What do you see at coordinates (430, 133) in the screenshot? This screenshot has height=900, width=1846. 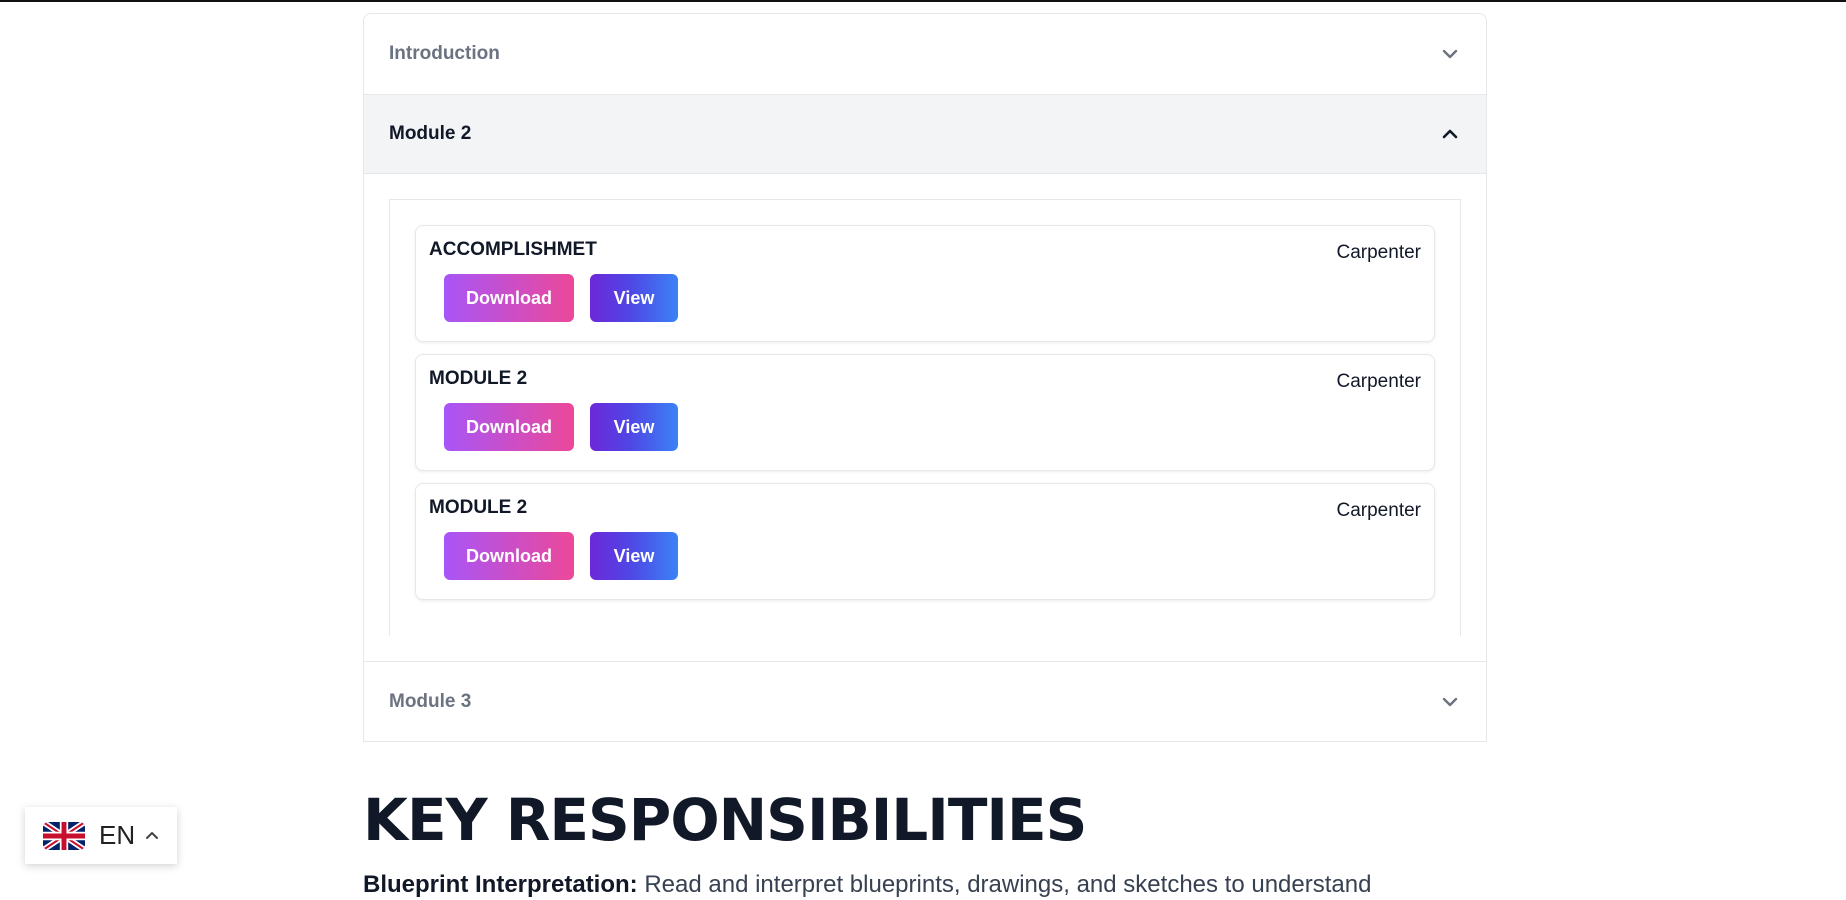 I see `accordion-title: Module 2` at bounding box center [430, 133].